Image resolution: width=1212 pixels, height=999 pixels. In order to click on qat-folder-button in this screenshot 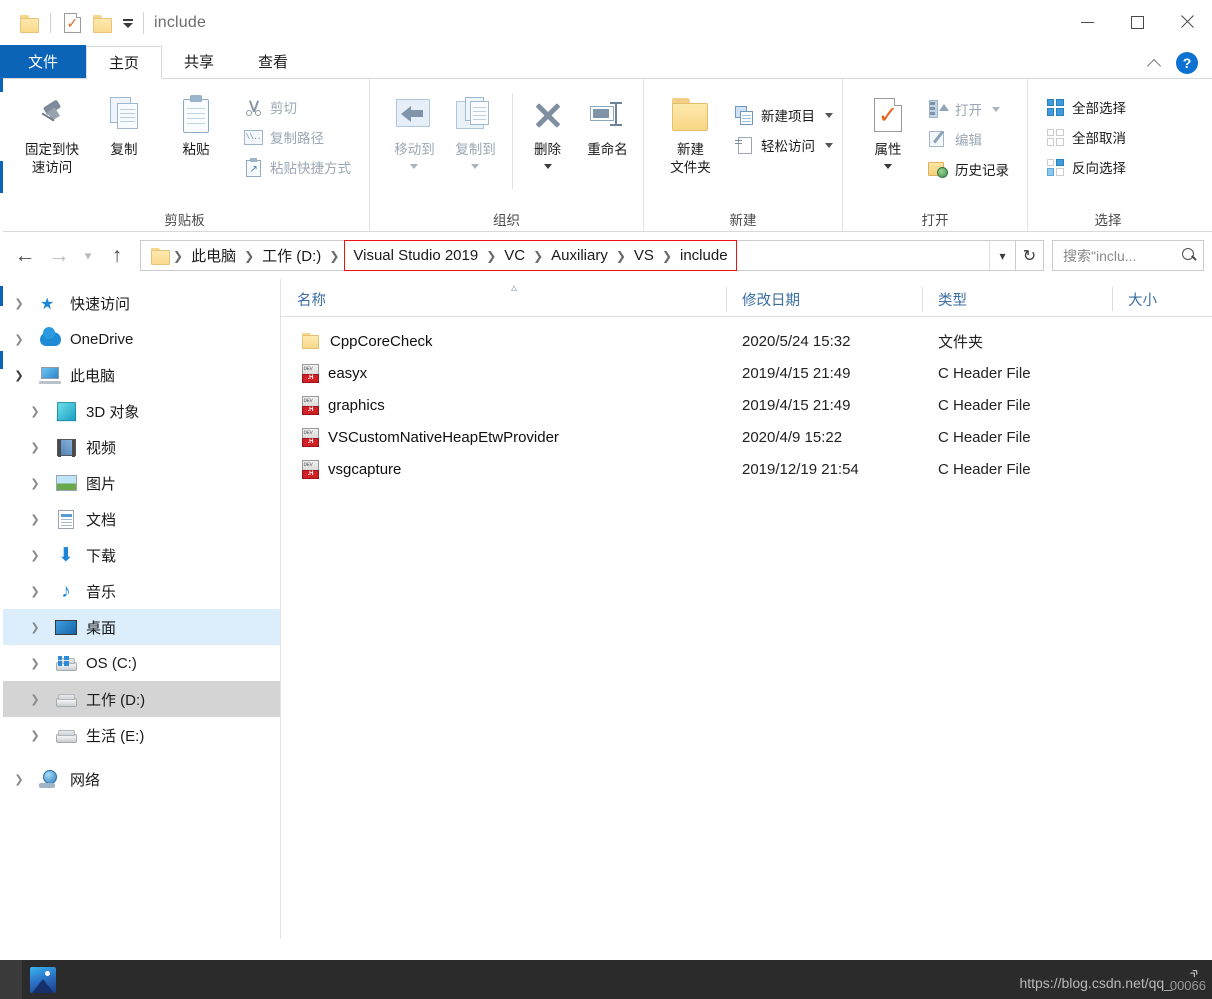, I will do `click(29, 23)`.